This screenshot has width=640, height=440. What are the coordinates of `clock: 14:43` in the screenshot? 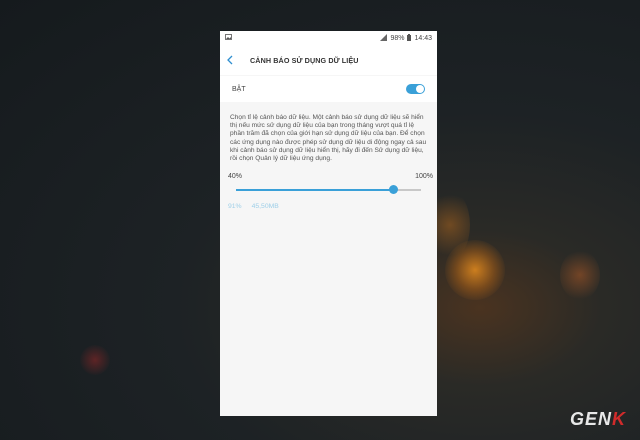 It's located at (423, 38).